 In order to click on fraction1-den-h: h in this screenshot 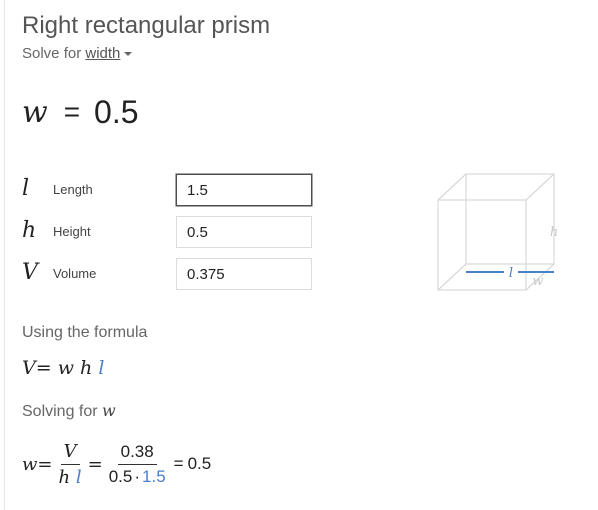, I will do `click(64, 477)`.